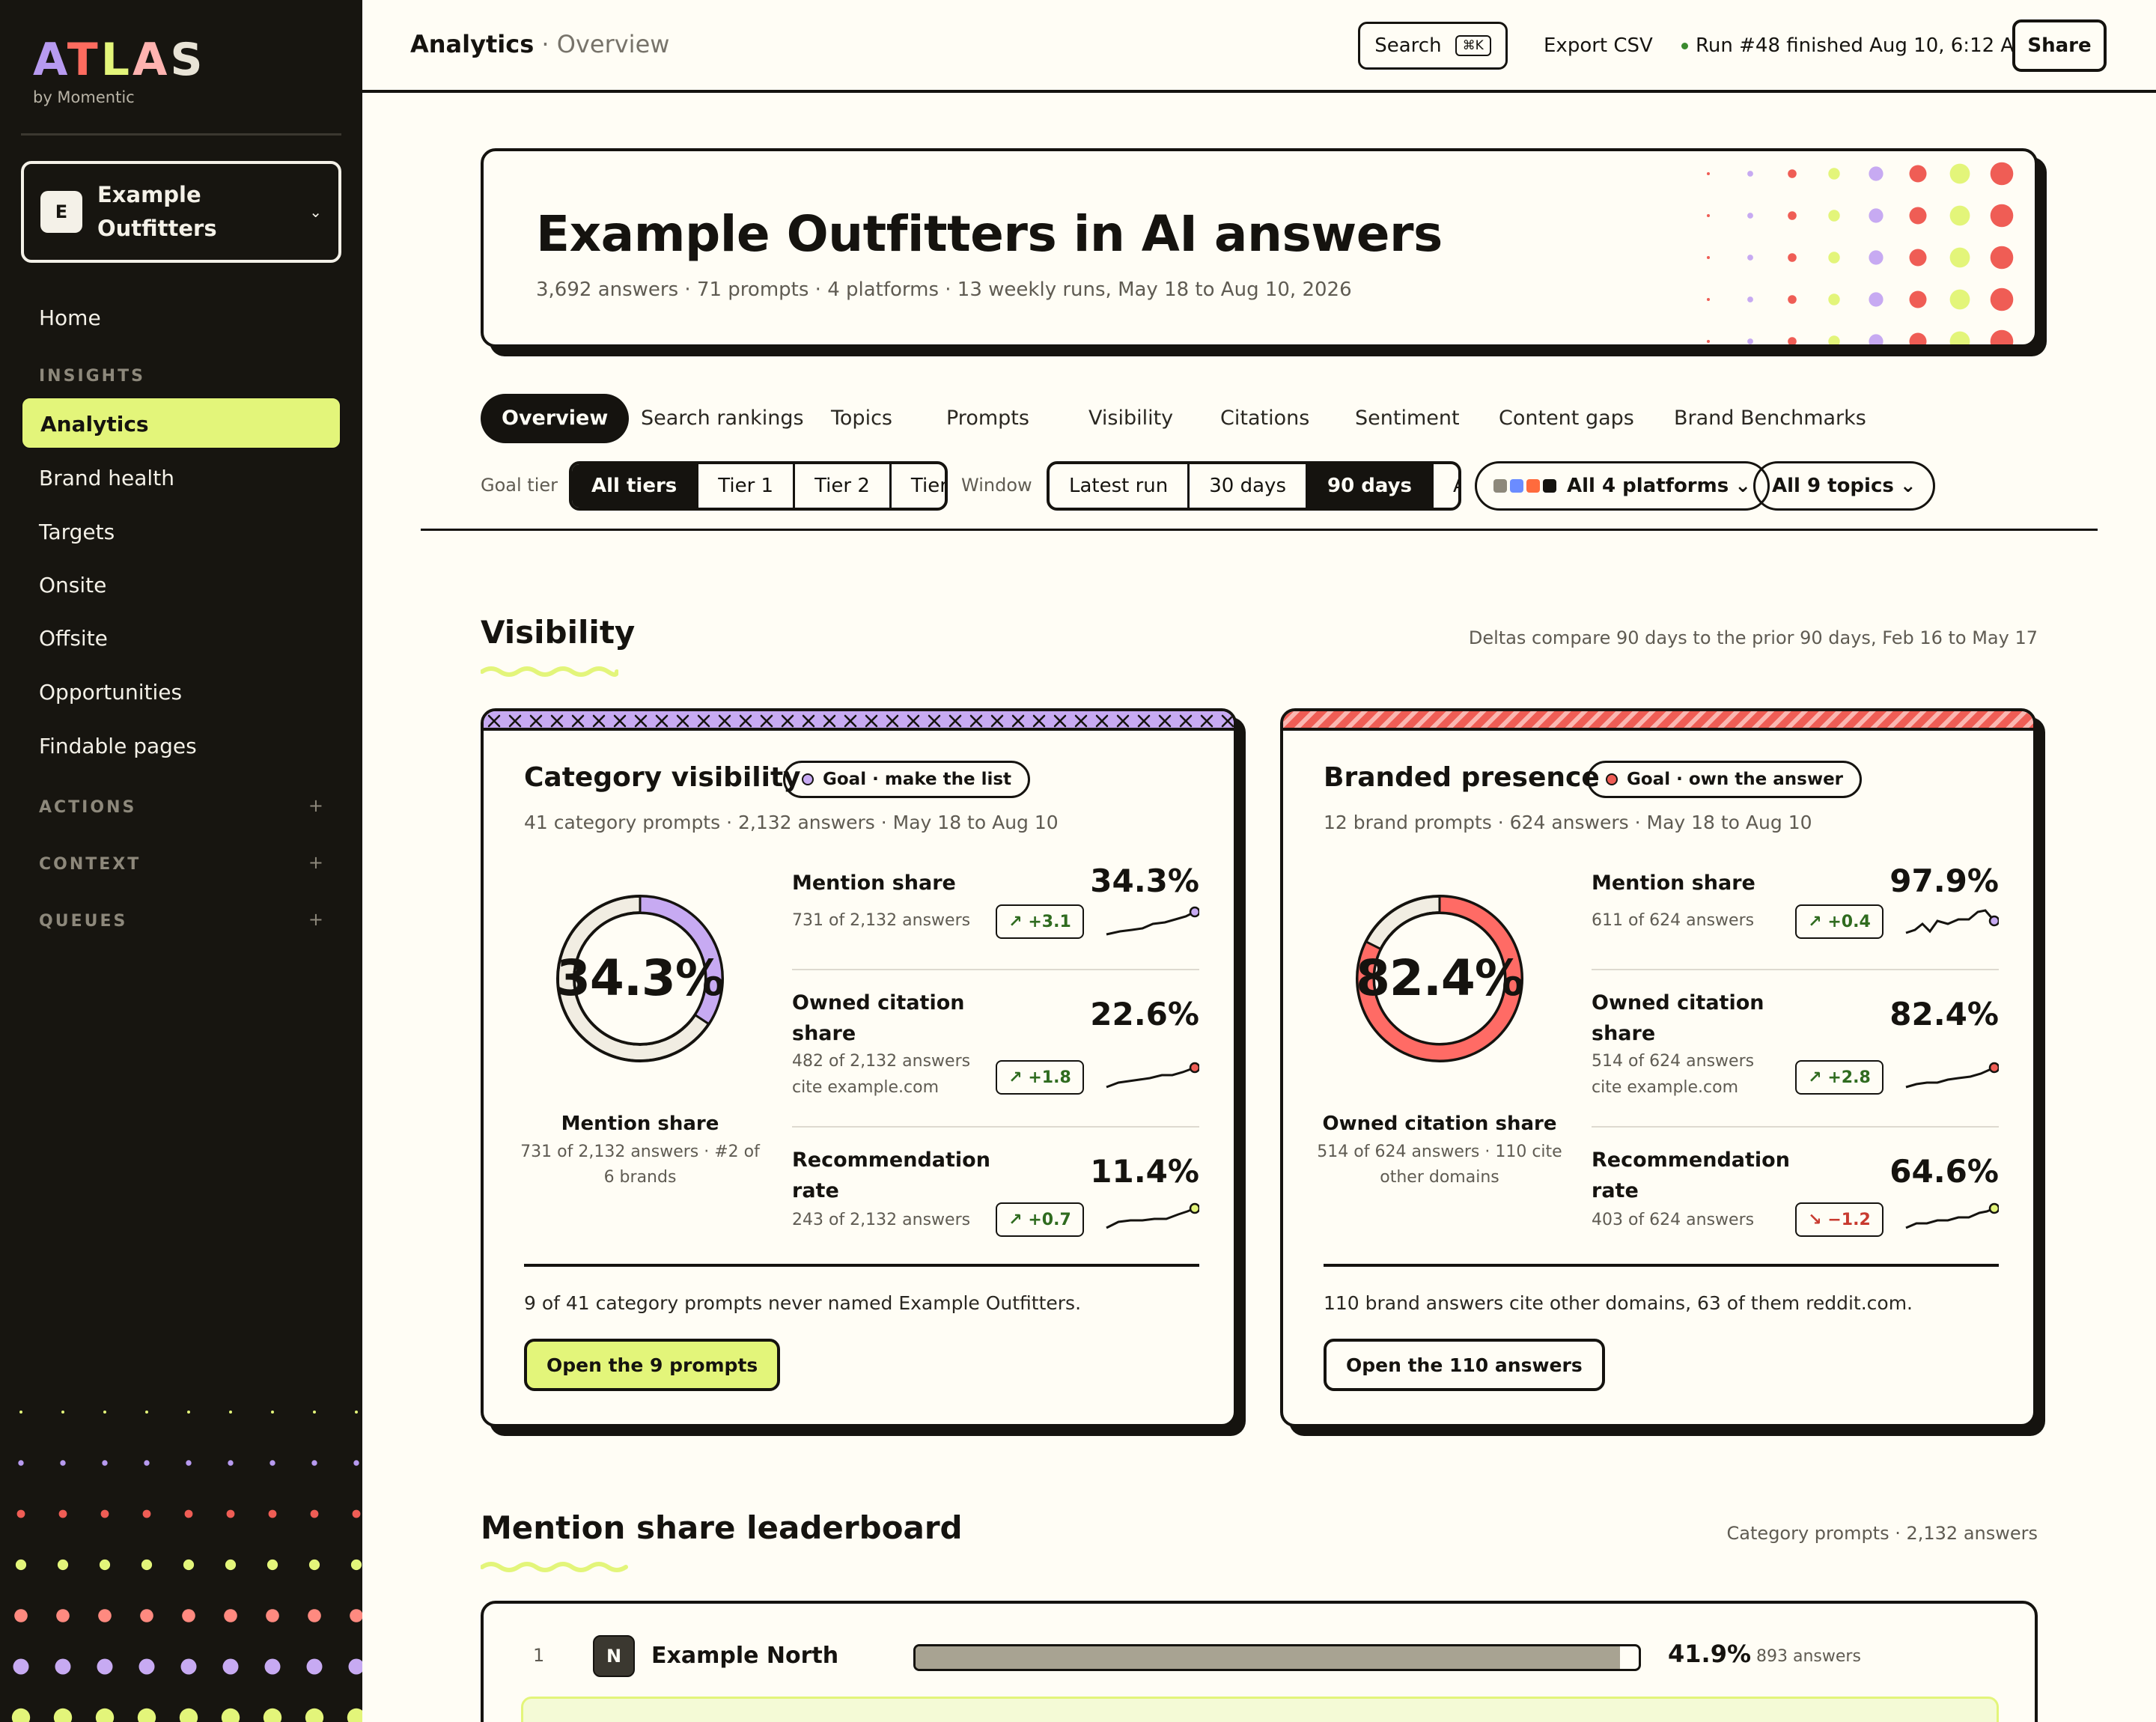  Describe the element at coordinates (1464, 1365) in the screenshot. I see `open-answers-button: Open the 110 answers` at that location.